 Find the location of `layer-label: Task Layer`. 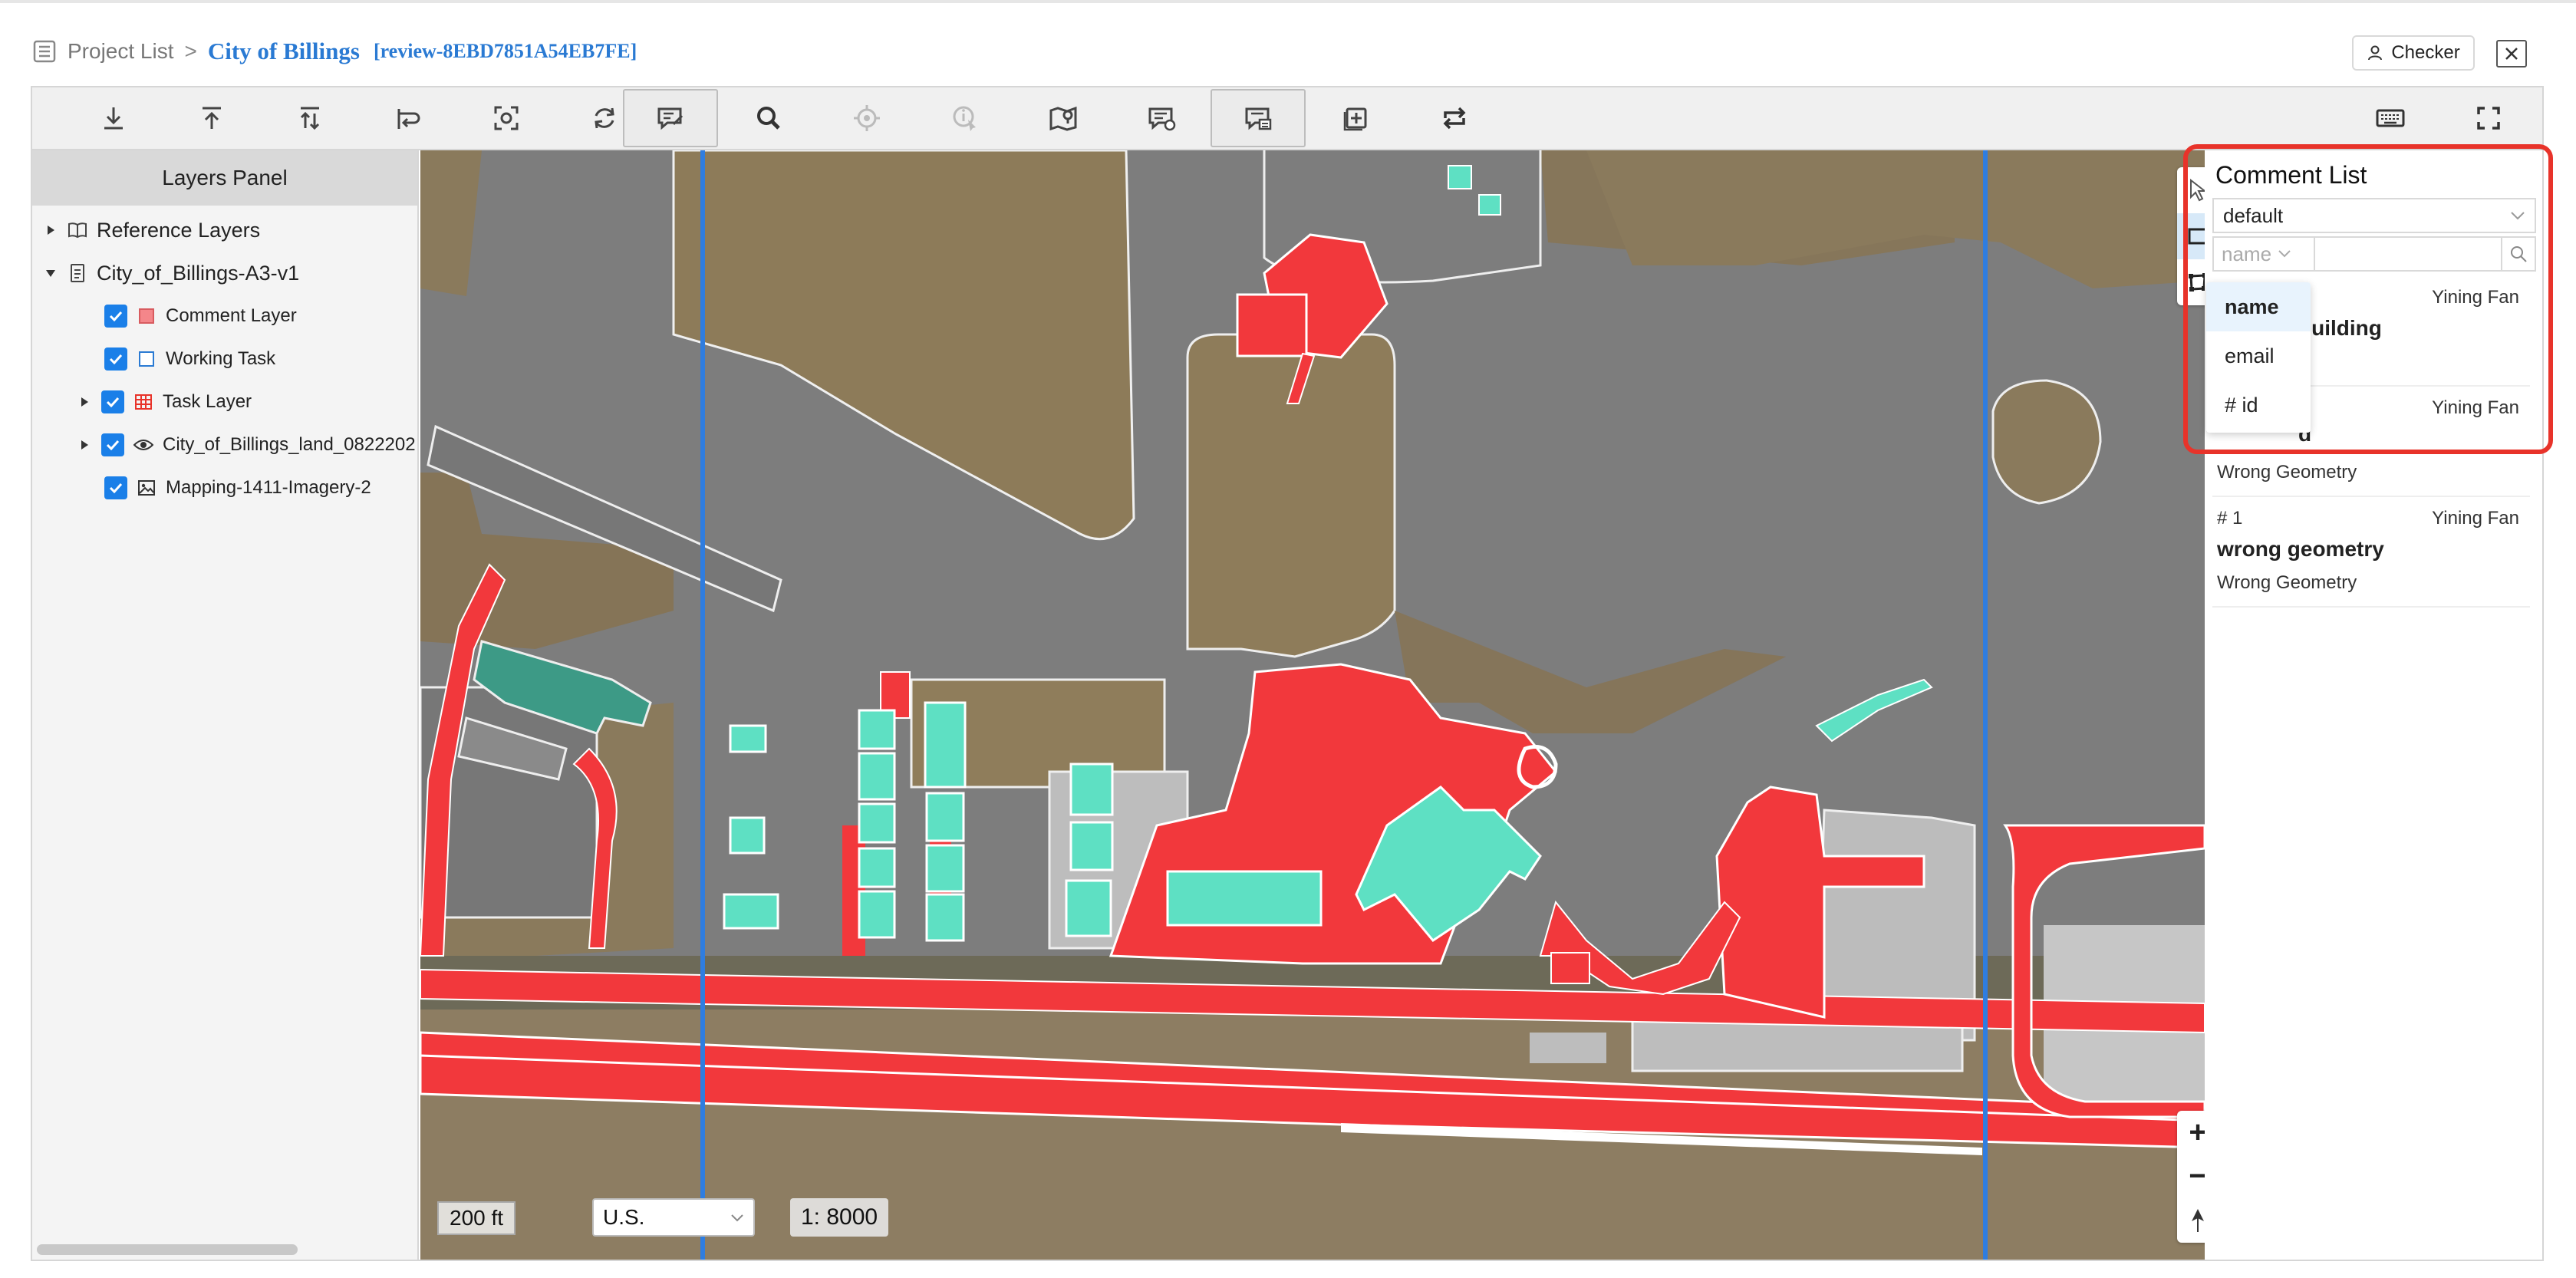

layer-label: Task Layer is located at coordinates (207, 401).